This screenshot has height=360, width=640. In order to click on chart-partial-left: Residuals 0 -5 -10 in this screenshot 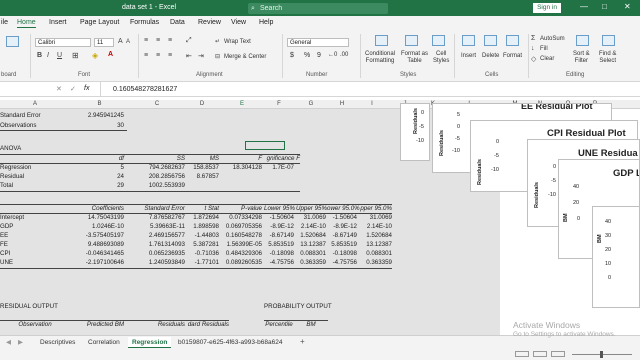, I will do `click(415, 132)`.